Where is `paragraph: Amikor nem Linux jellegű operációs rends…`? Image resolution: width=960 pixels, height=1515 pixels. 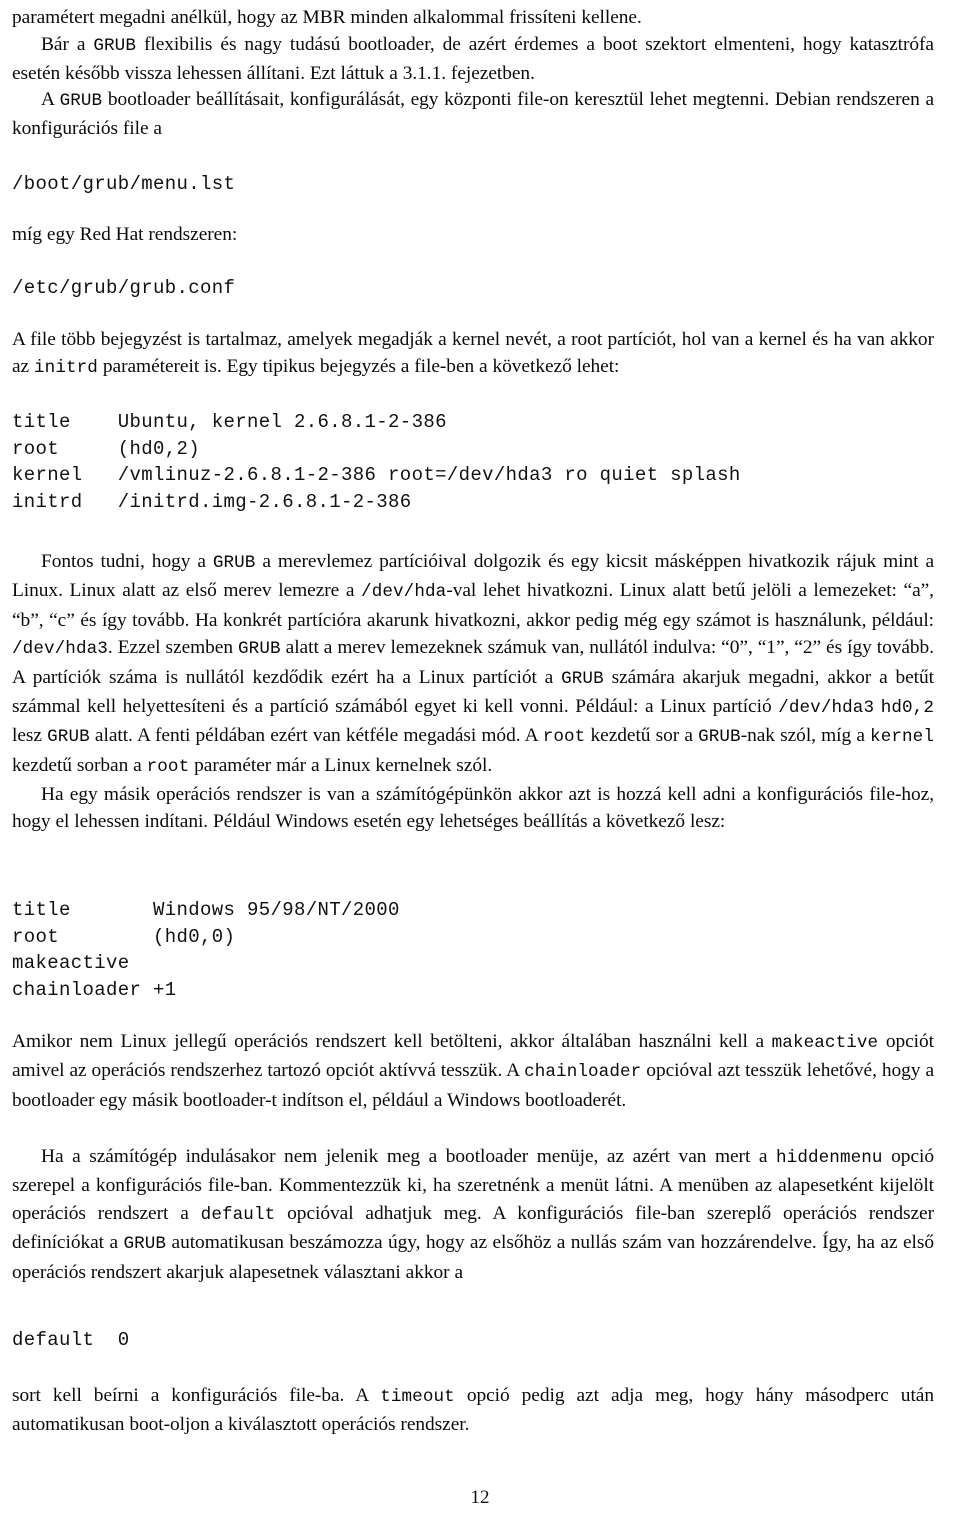 paragraph: Amikor nem Linux jellegű operációs rends… is located at coordinates (473, 1071).